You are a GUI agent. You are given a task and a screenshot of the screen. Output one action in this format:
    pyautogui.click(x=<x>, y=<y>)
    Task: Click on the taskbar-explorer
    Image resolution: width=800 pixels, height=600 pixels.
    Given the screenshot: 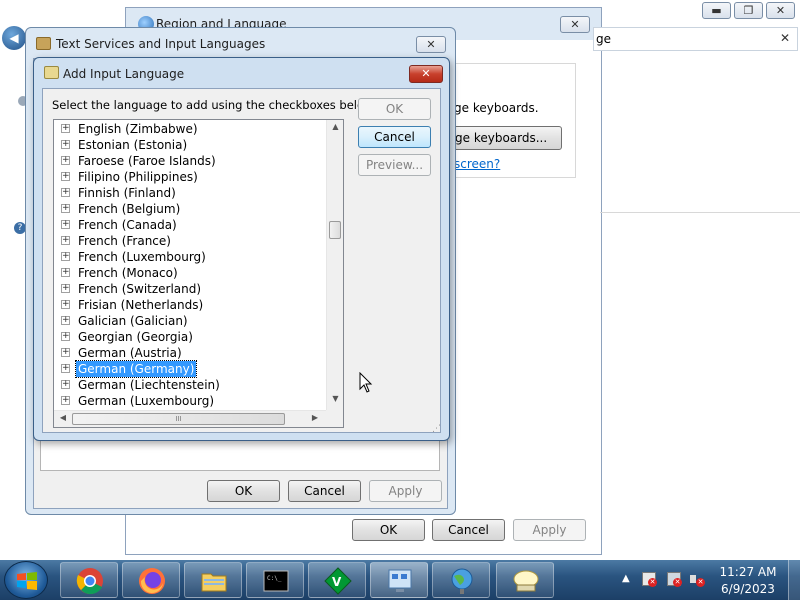 What is the action you would take?
    pyautogui.click(x=213, y=580)
    